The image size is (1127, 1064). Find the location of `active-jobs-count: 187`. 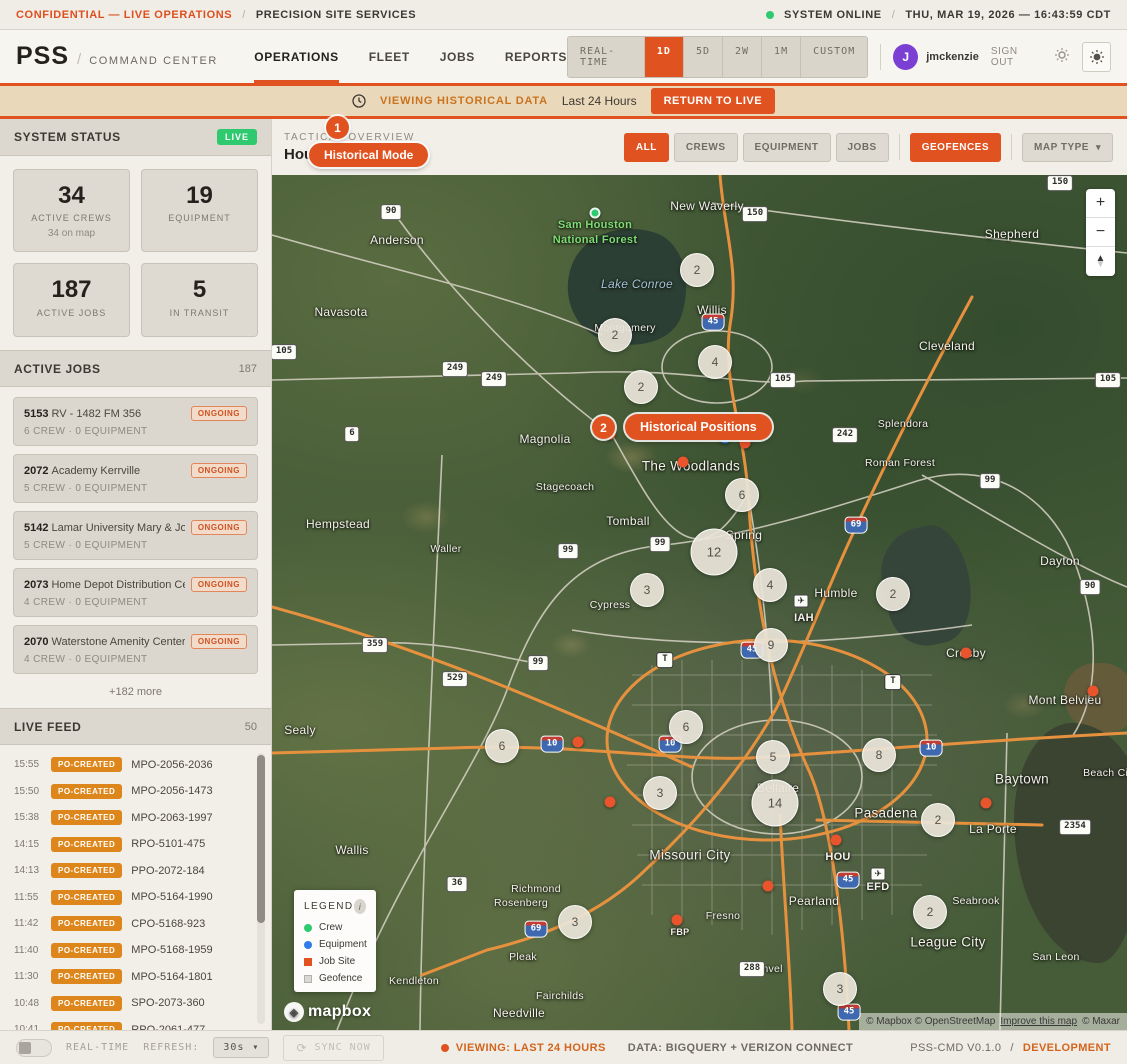

active-jobs-count: 187 is located at coordinates (247, 368).